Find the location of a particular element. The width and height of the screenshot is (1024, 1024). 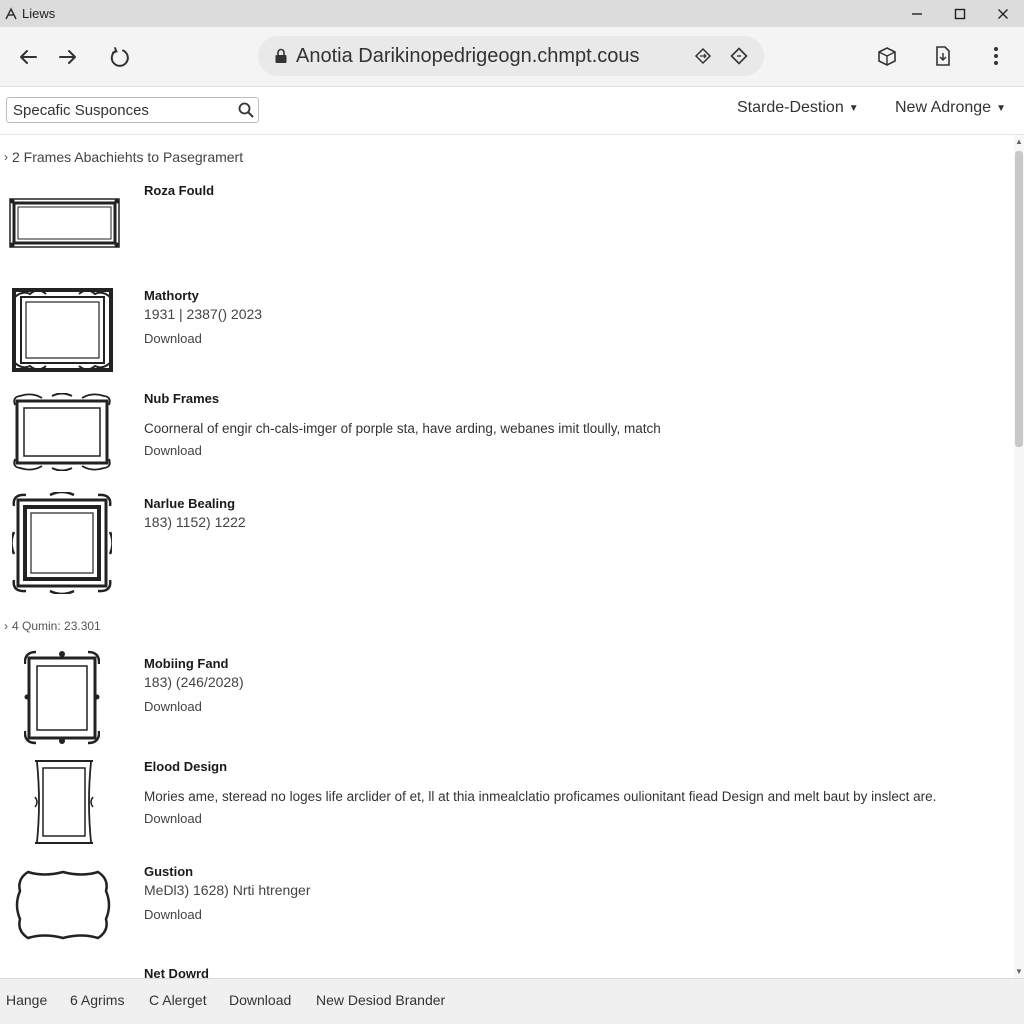

close-button is located at coordinates (1002, 13).